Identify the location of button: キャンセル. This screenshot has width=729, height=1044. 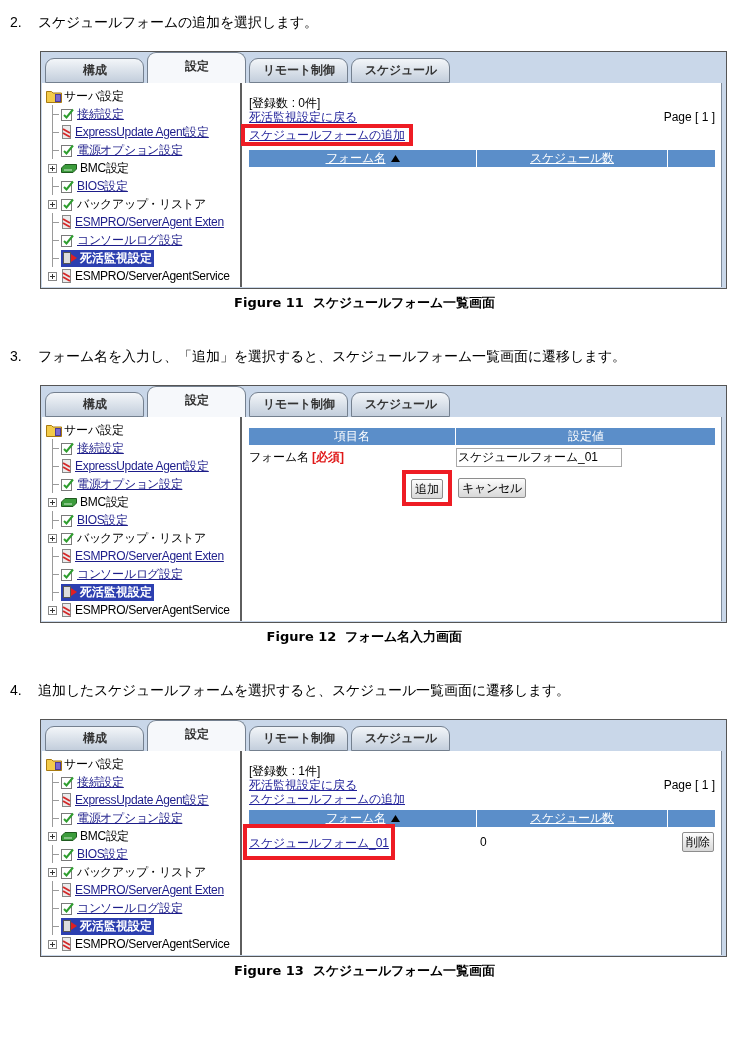
(492, 488).